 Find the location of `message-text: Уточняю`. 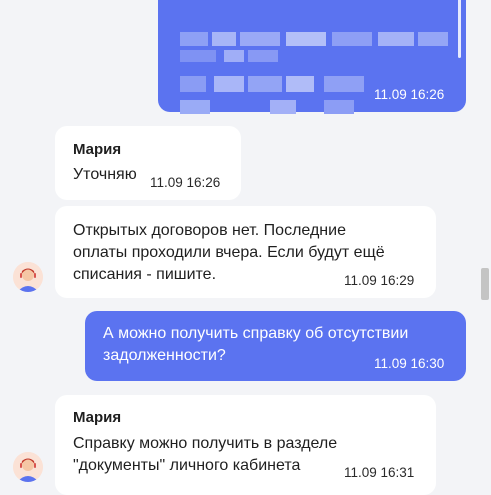

message-text: Уточняю is located at coordinates (105, 174).